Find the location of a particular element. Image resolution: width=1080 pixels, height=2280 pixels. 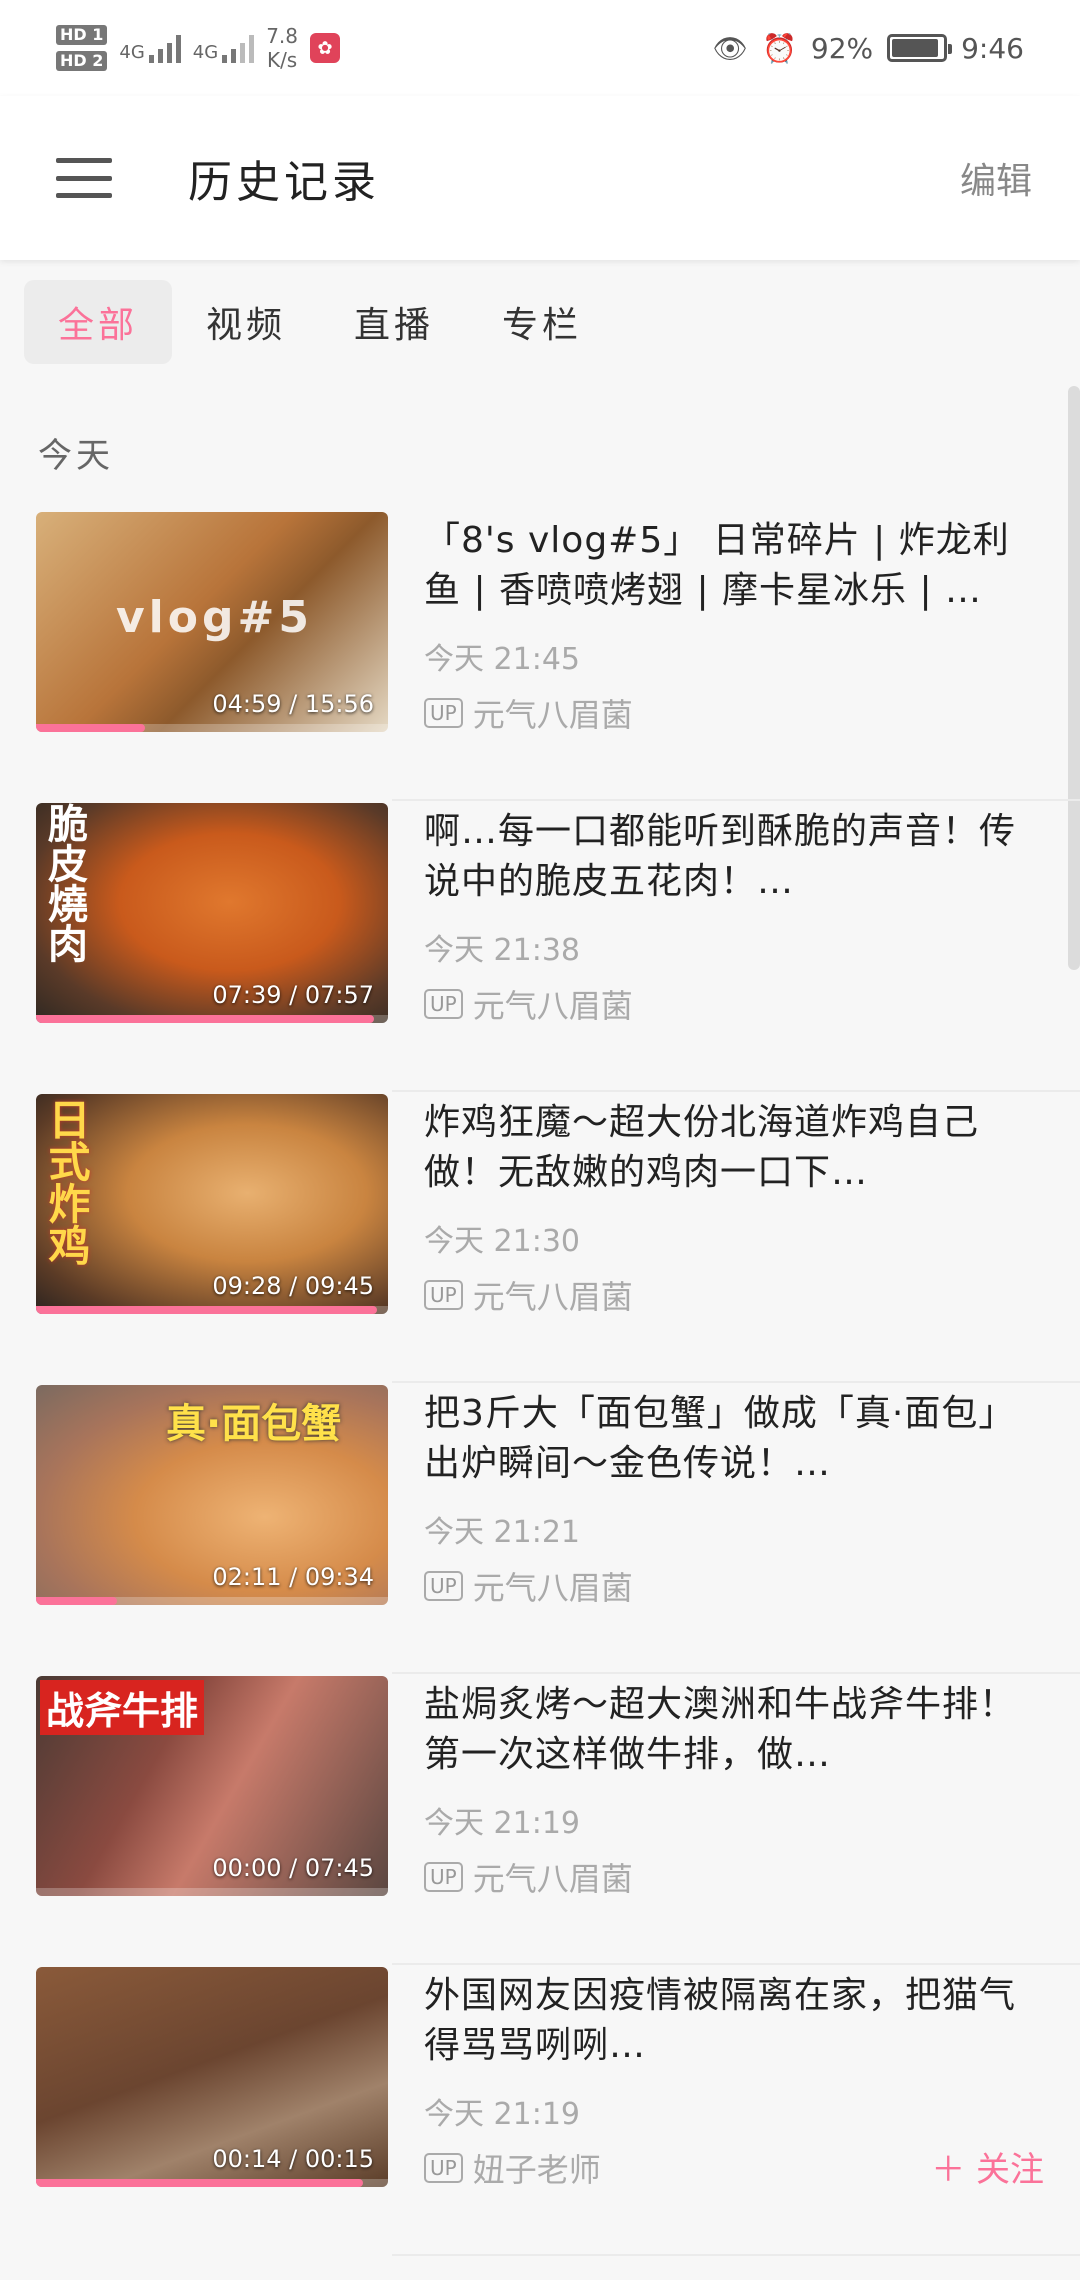

hd2-badge: HD 2 is located at coordinates (82, 61).